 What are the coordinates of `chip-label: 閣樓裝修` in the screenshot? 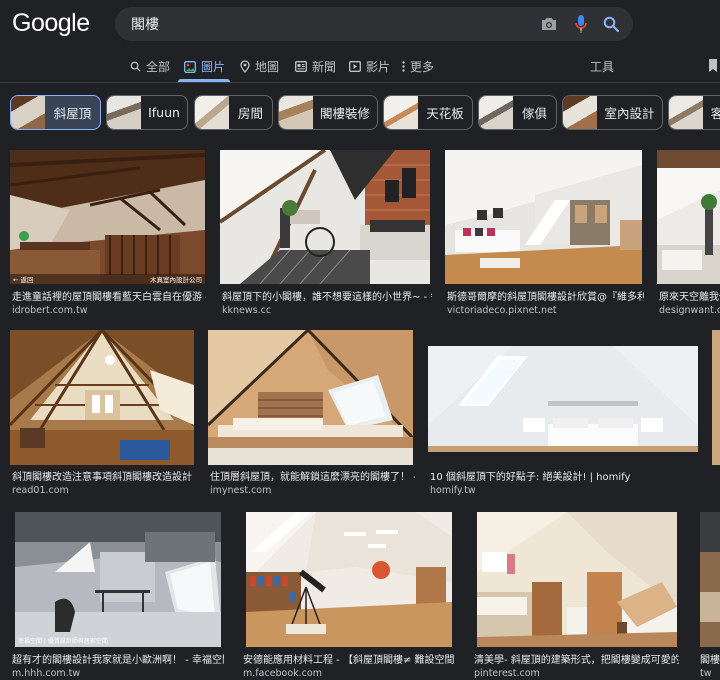 It's located at (344, 113).